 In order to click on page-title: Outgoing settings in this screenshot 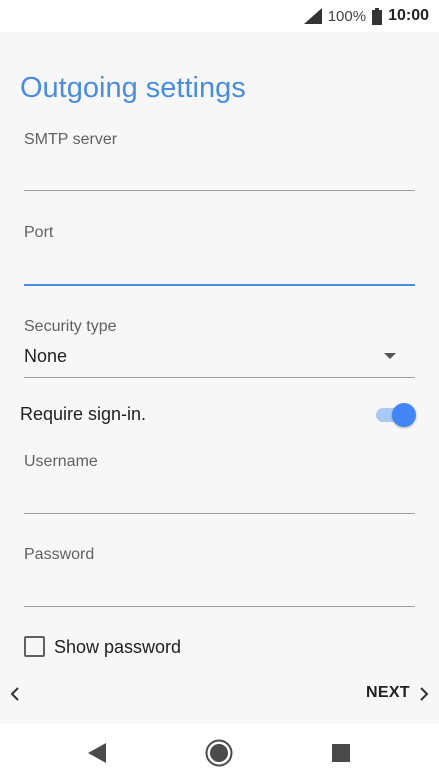, I will do `click(133, 88)`.